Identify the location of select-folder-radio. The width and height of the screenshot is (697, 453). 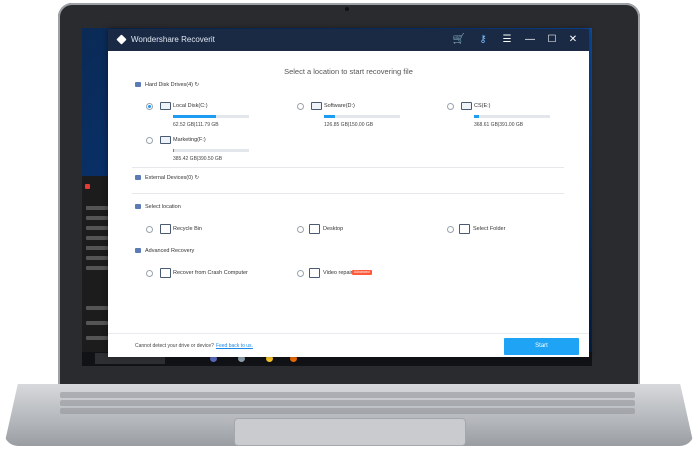
(450, 229).